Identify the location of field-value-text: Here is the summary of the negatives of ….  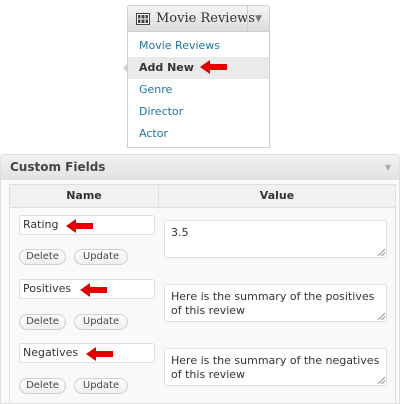
(275, 367).